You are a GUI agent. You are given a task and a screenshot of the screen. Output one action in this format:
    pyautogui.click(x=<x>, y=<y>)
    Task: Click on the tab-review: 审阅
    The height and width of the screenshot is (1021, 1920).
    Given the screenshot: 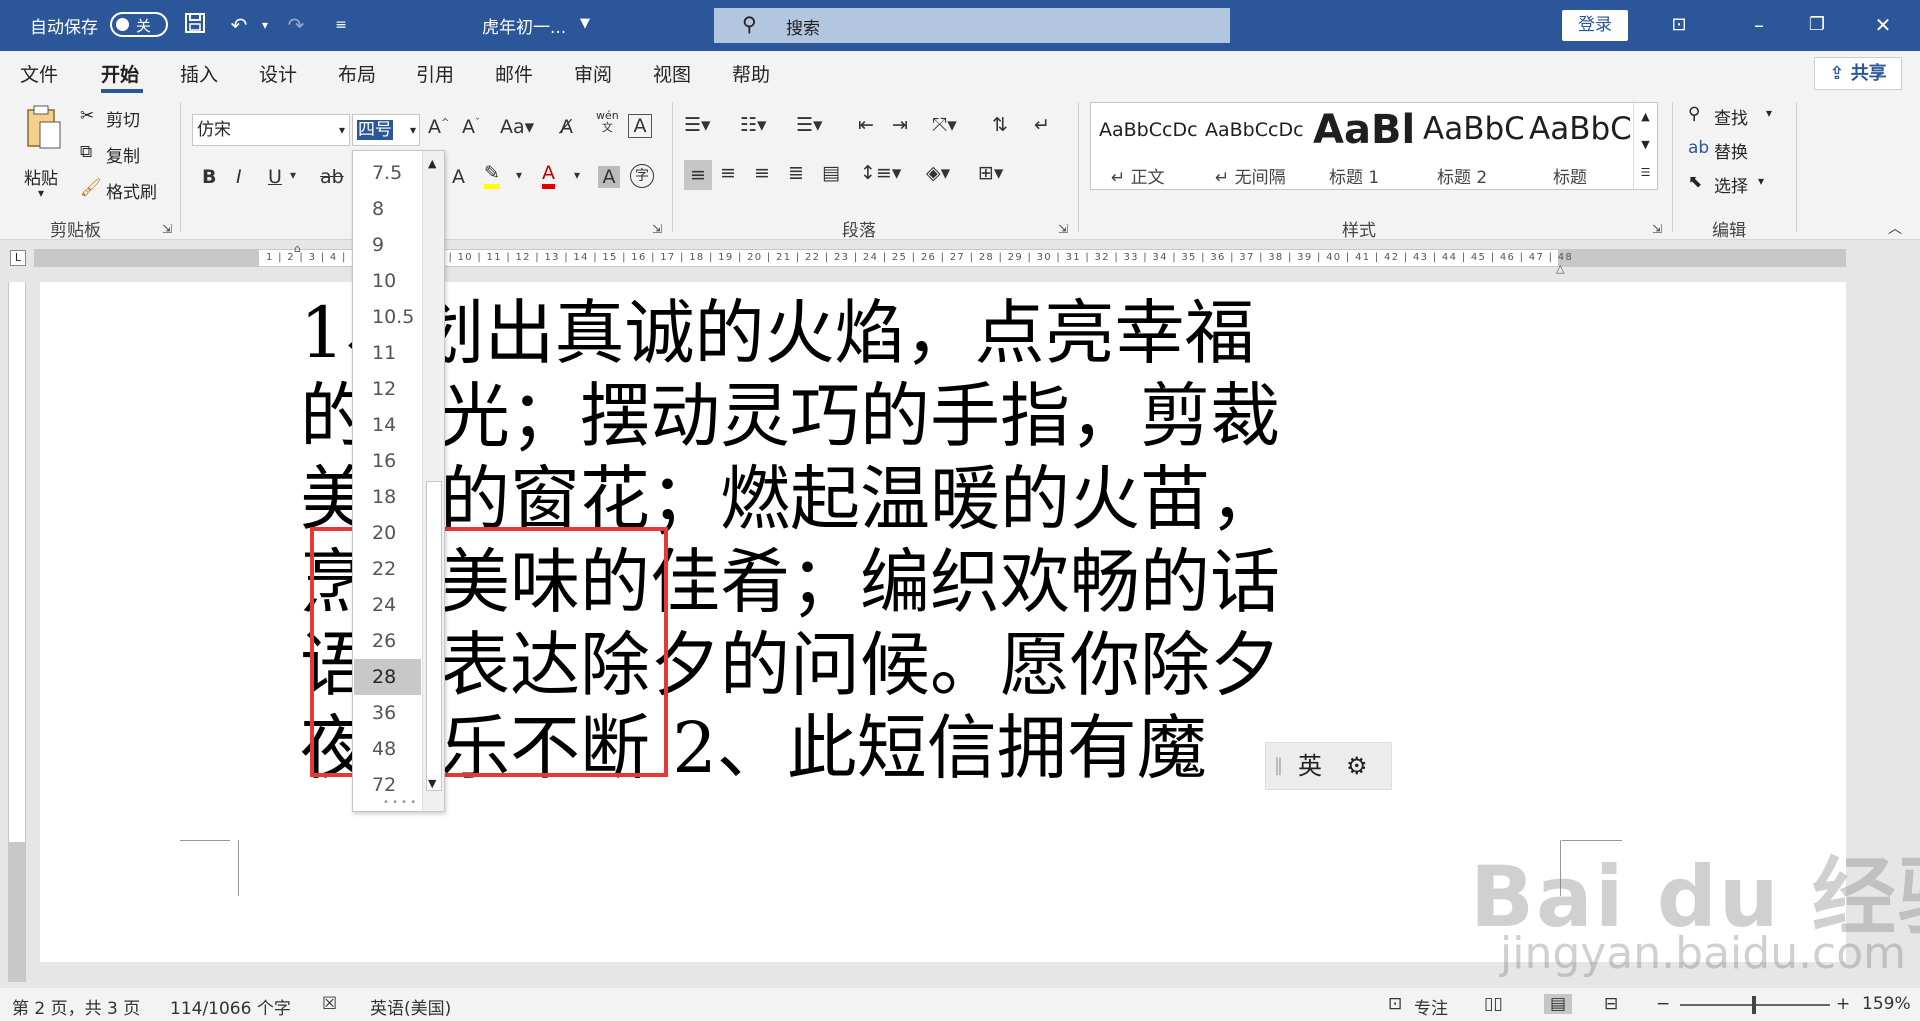 What is the action you would take?
    pyautogui.click(x=593, y=73)
    